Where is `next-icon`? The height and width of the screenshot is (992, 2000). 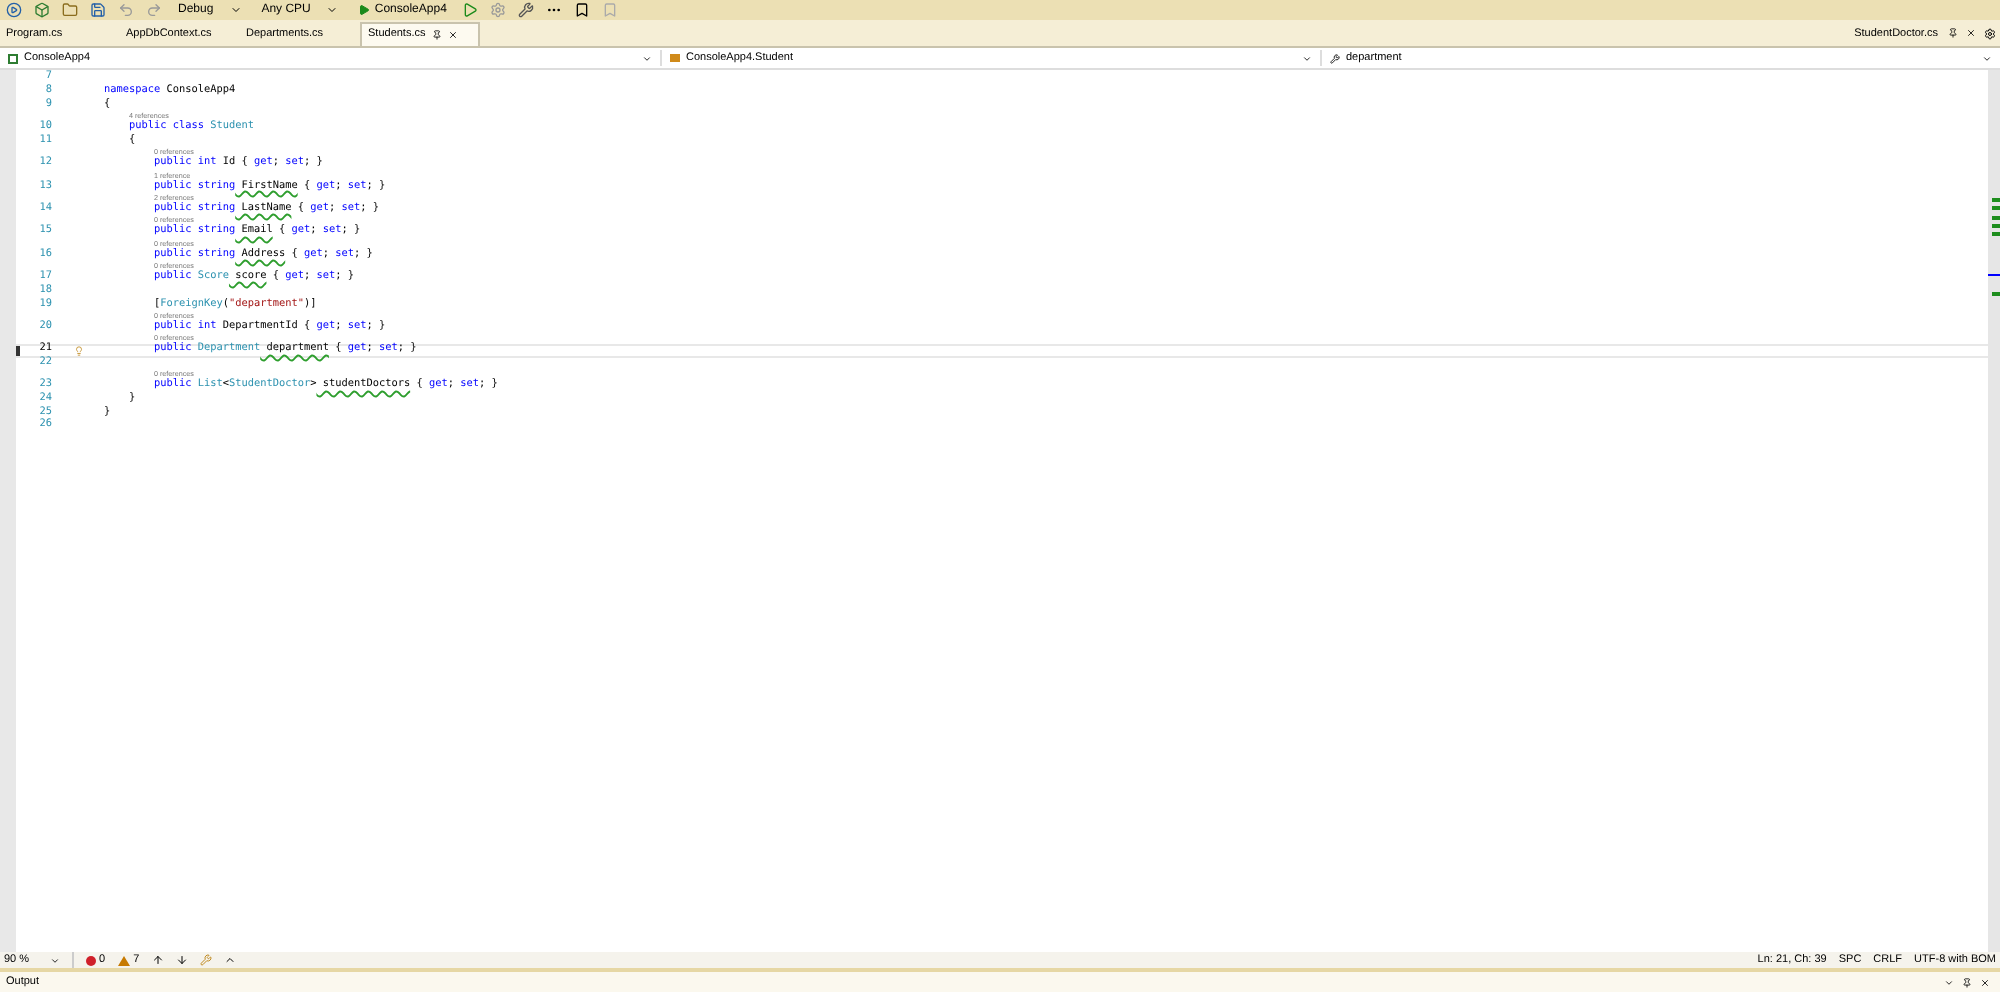 next-icon is located at coordinates (181, 960).